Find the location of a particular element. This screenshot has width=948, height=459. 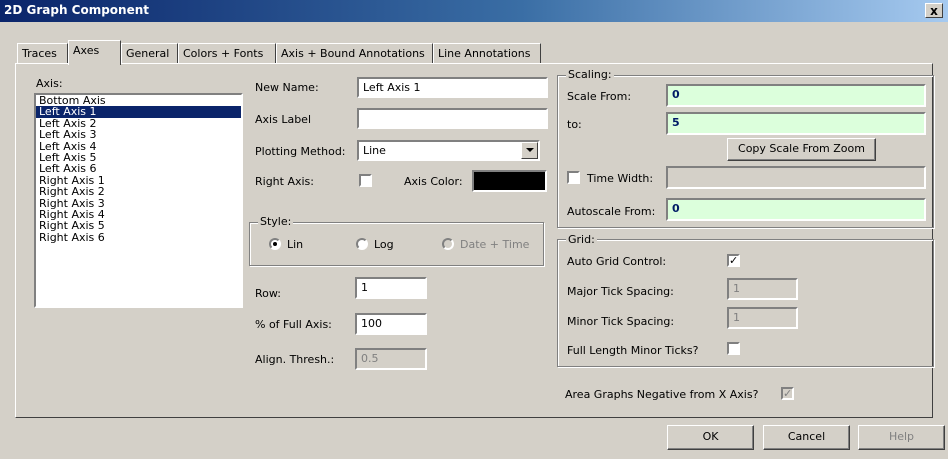

row-label: Row: is located at coordinates (268, 293).